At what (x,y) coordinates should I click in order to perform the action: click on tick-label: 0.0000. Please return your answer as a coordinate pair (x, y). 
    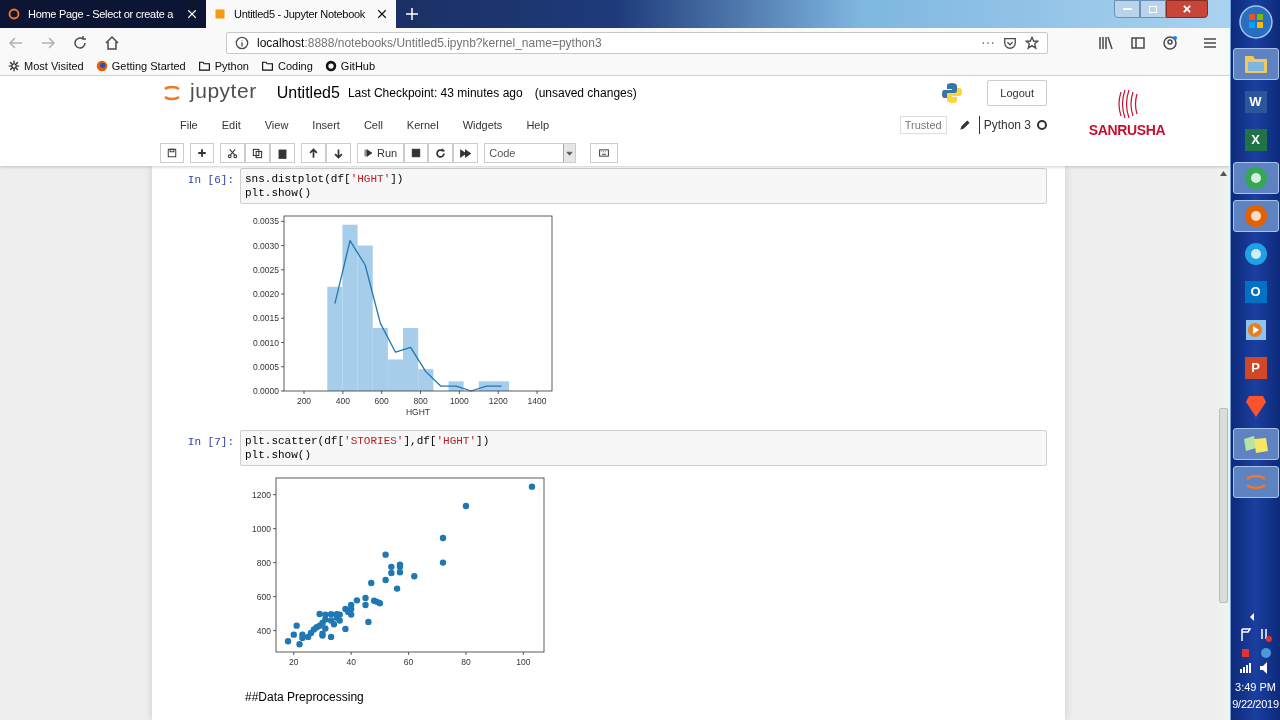
    Looking at the image, I should click on (266, 391).